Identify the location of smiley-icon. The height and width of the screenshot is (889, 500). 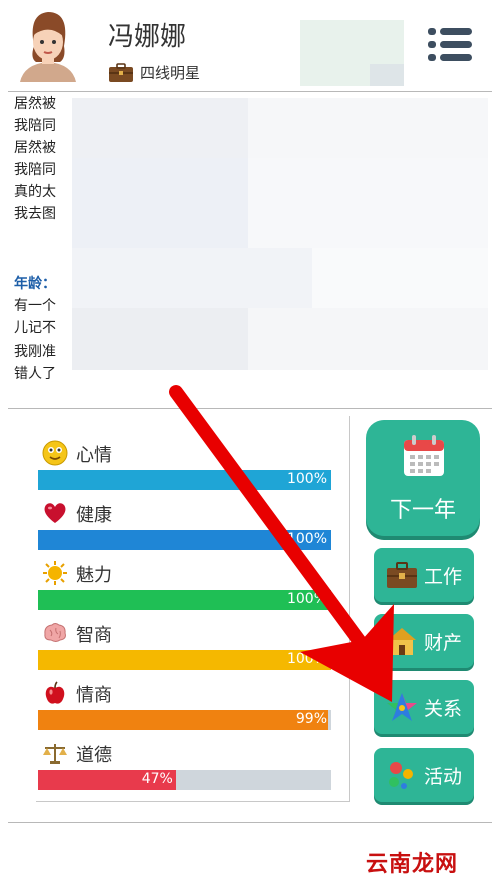
(55, 453).